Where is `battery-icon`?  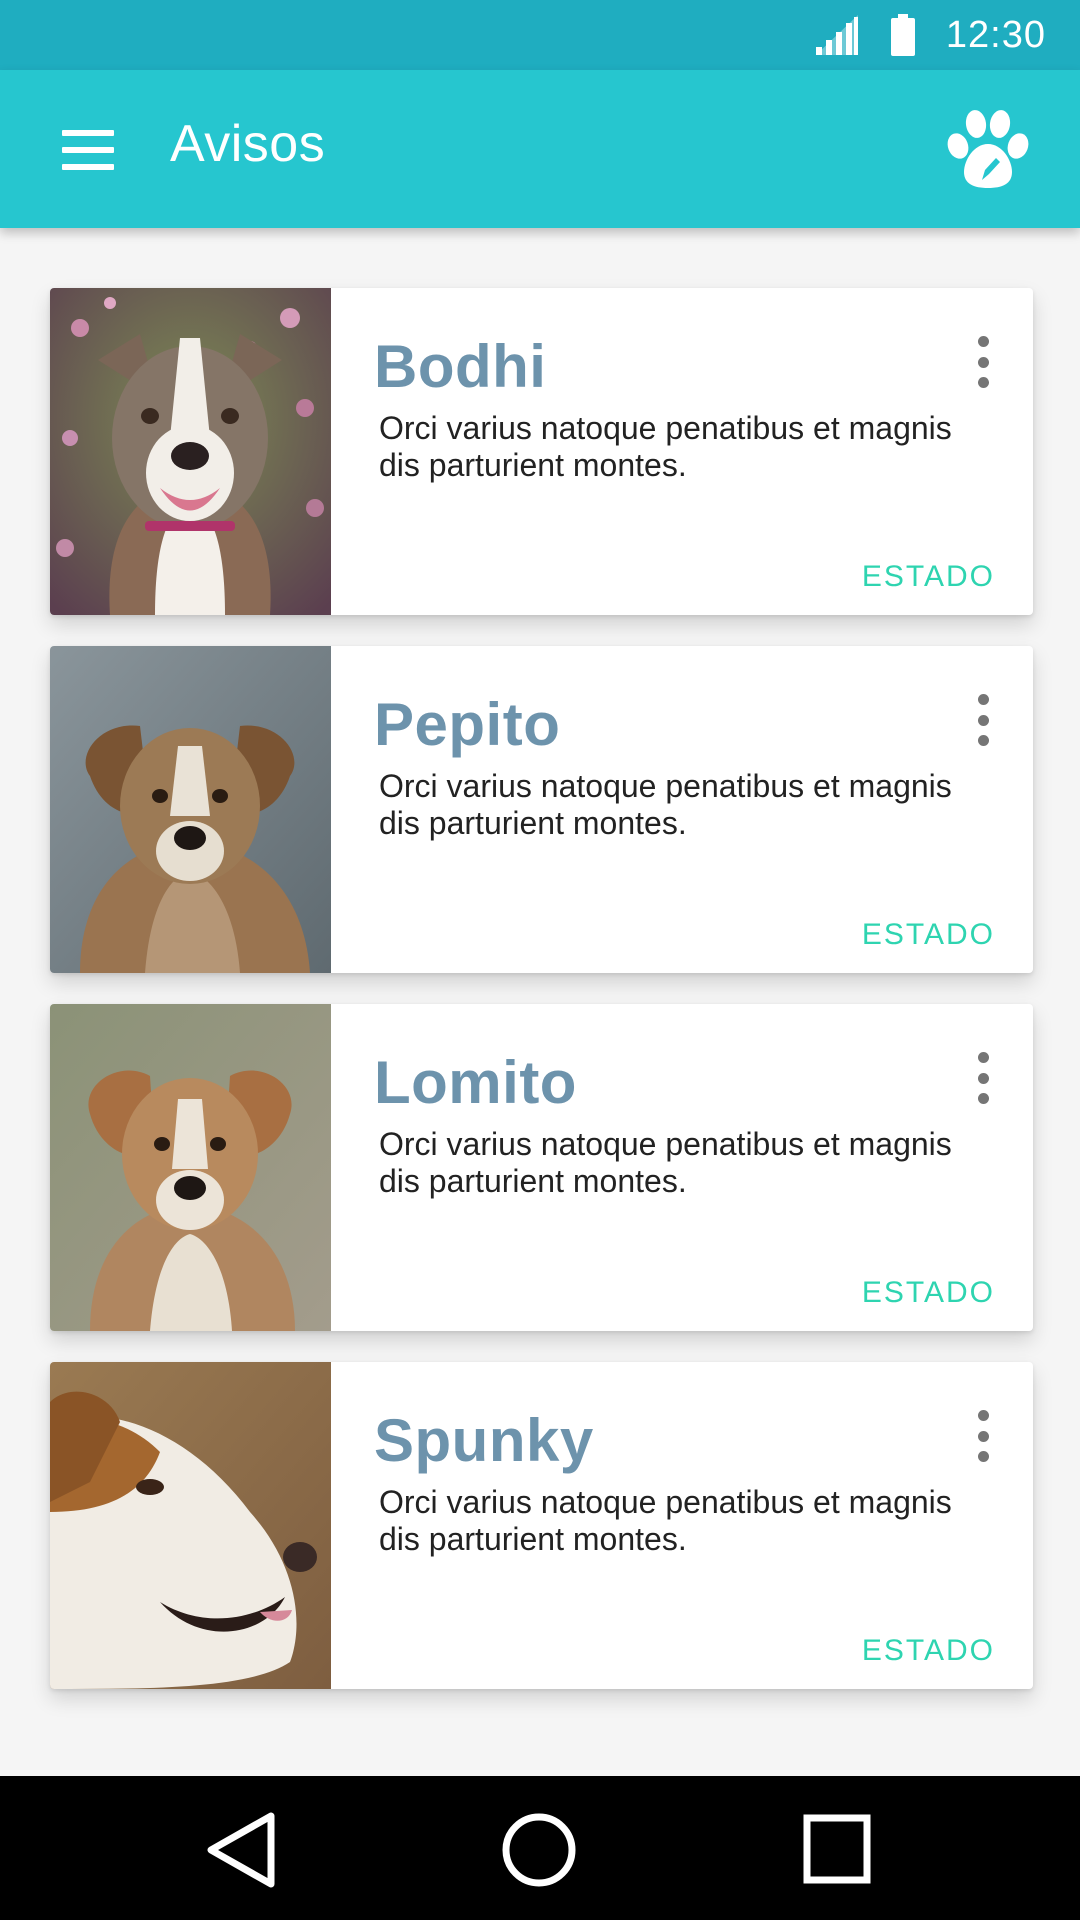
battery-icon is located at coordinates (903, 35).